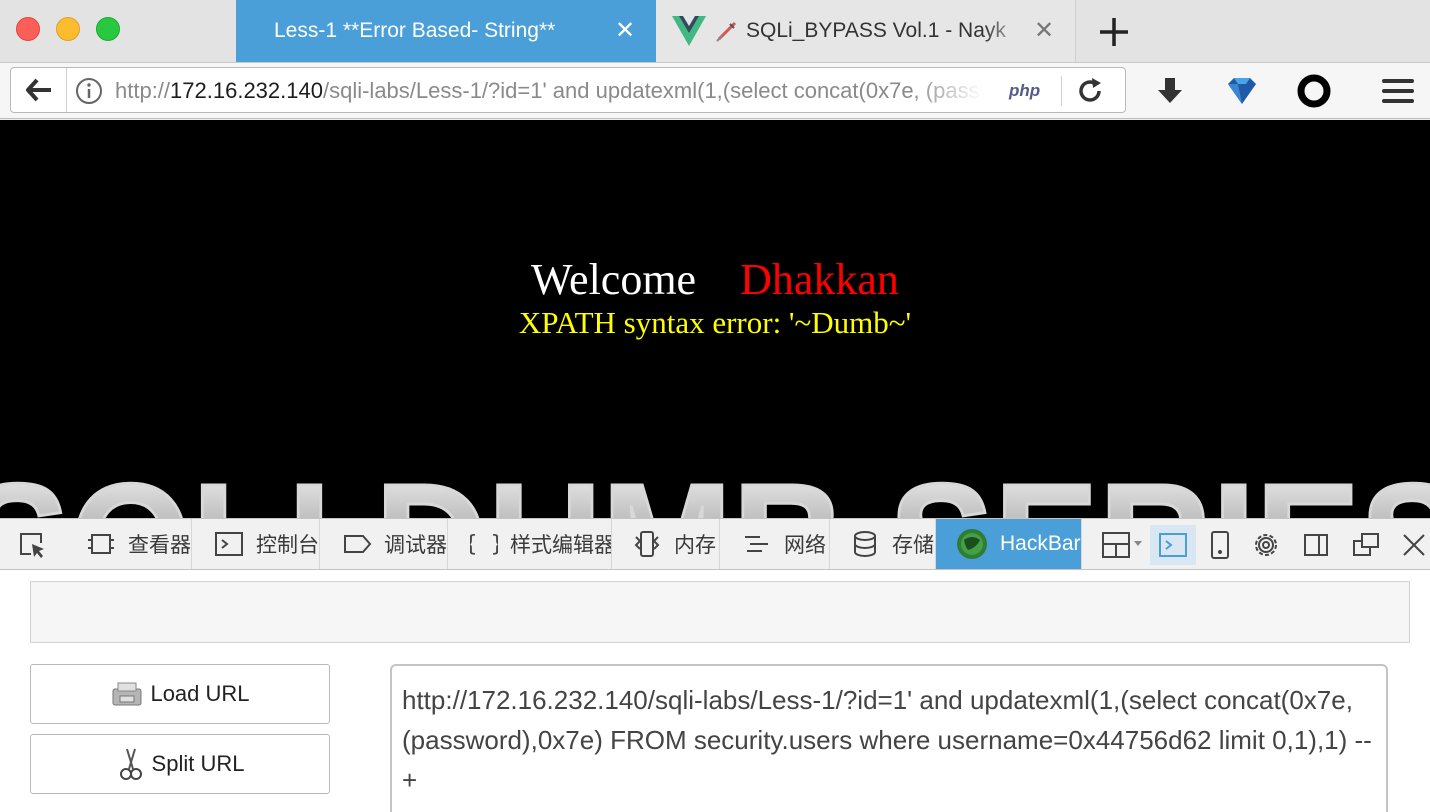 This screenshot has height=812, width=1430. What do you see at coordinates (415, 30) in the screenshot?
I see `tab-title: Less-1 **Error Based- String**` at bounding box center [415, 30].